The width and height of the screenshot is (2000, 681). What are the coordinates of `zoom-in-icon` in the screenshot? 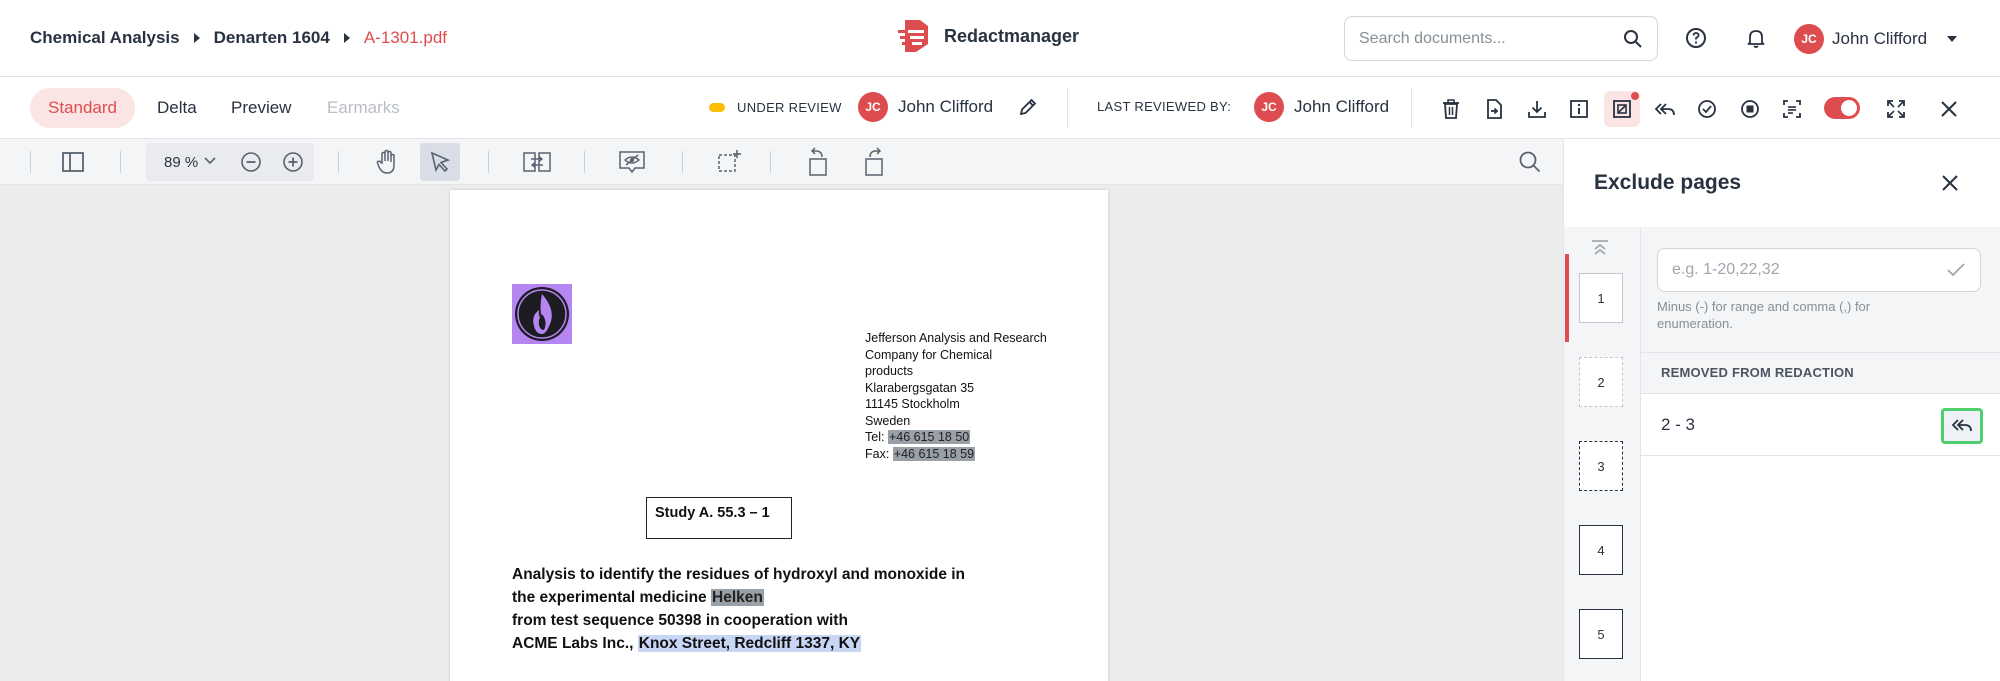 It's located at (293, 162).